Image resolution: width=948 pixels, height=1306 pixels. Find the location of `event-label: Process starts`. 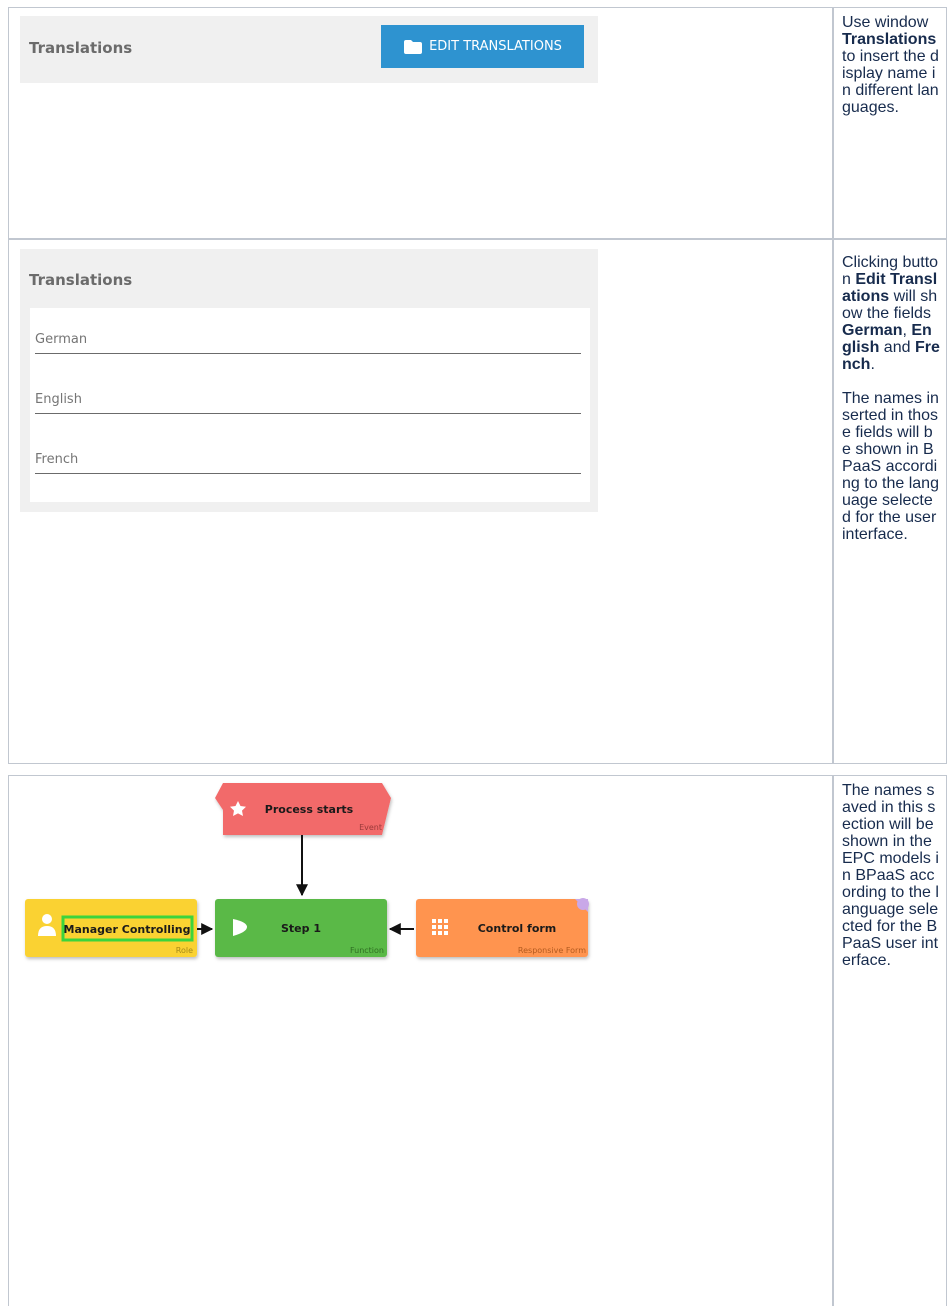

event-label: Process starts is located at coordinates (309, 809).